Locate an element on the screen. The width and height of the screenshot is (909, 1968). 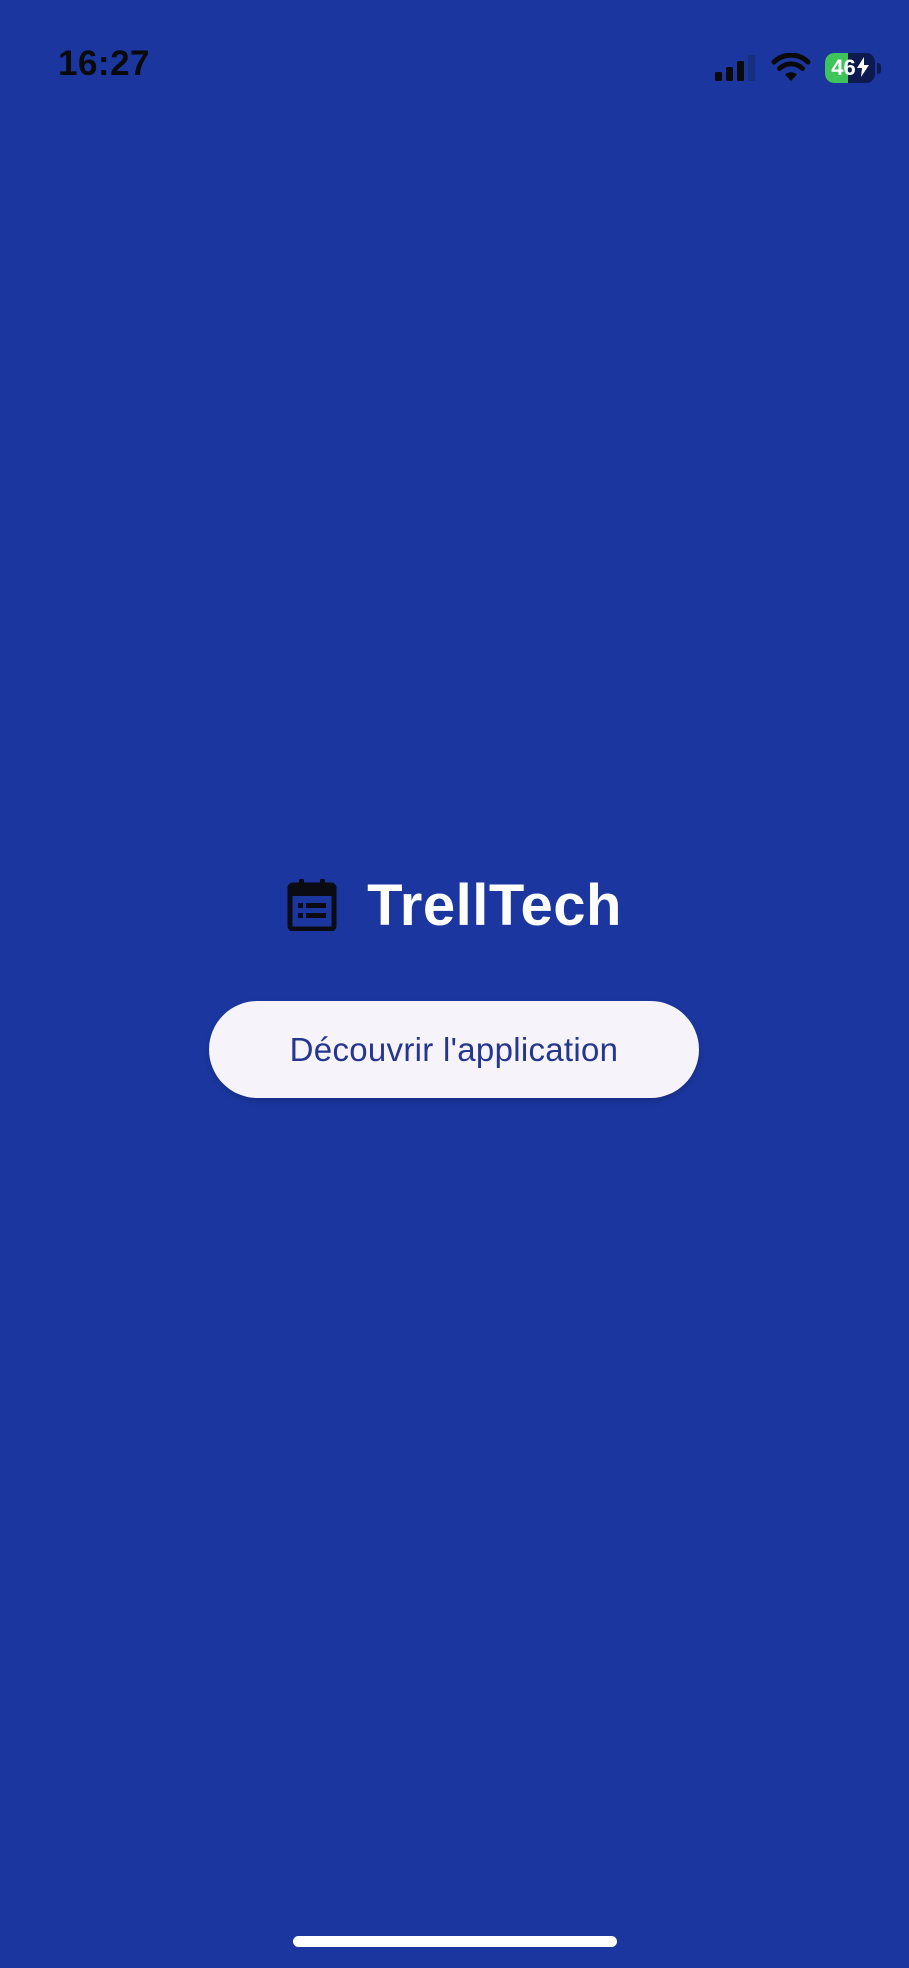
battery-cap is located at coordinates (879, 68).